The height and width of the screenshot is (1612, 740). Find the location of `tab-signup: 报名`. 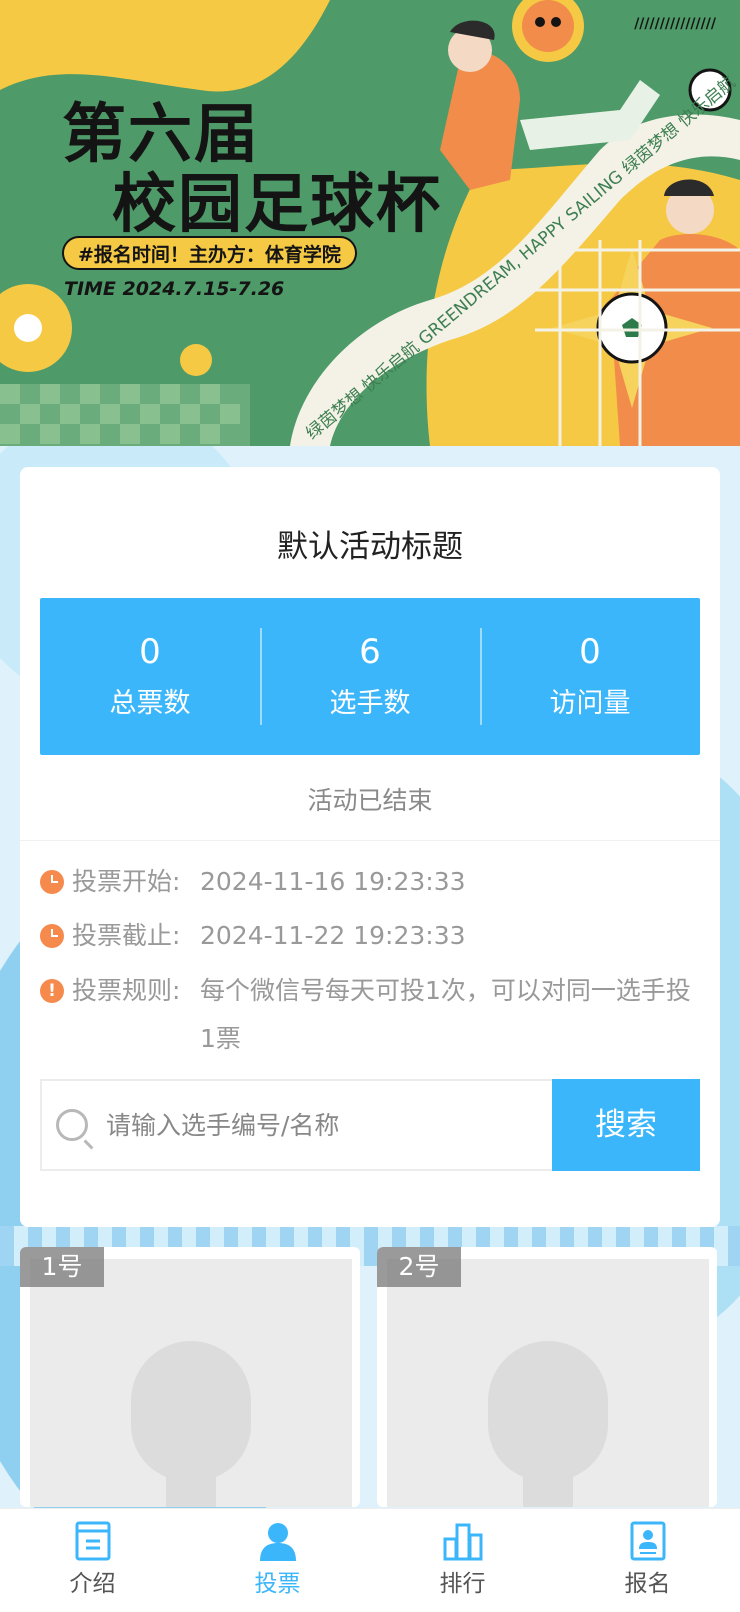

tab-signup: 报名 is located at coordinates (647, 1560).